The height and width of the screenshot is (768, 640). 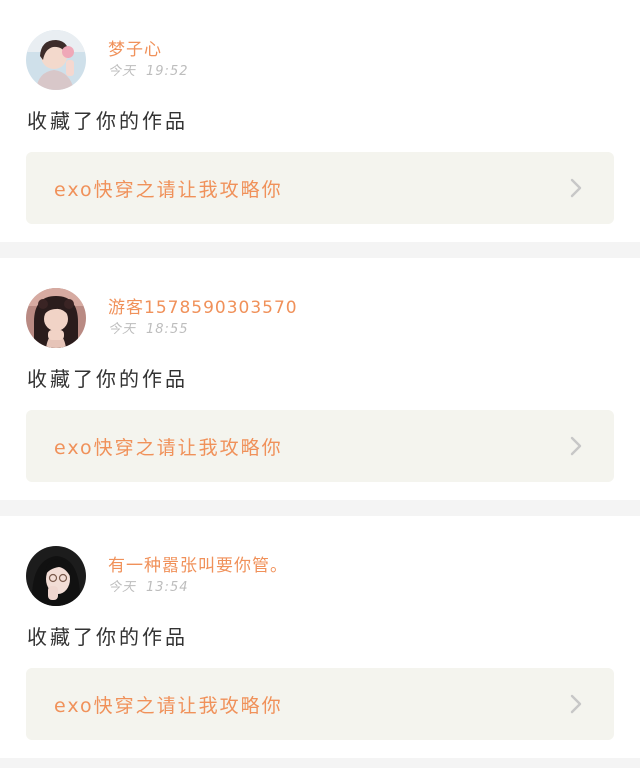 What do you see at coordinates (167, 587) in the screenshot?
I see `timestamp-time: 13:54` at bounding box center [167, 587].